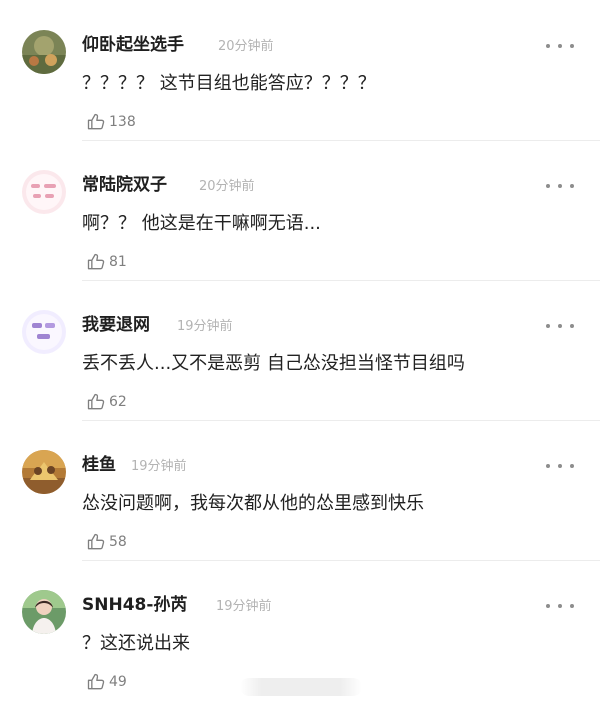 The image size is (600, 703). I want to click on like-count: 49, so click(118, 682).